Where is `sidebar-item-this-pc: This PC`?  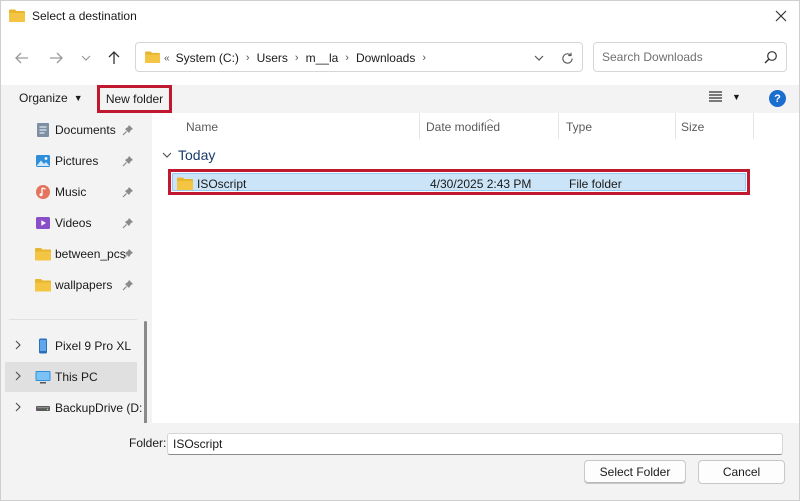
sidebar-item-this-pc: This PC is located at coordinates (71, 377).